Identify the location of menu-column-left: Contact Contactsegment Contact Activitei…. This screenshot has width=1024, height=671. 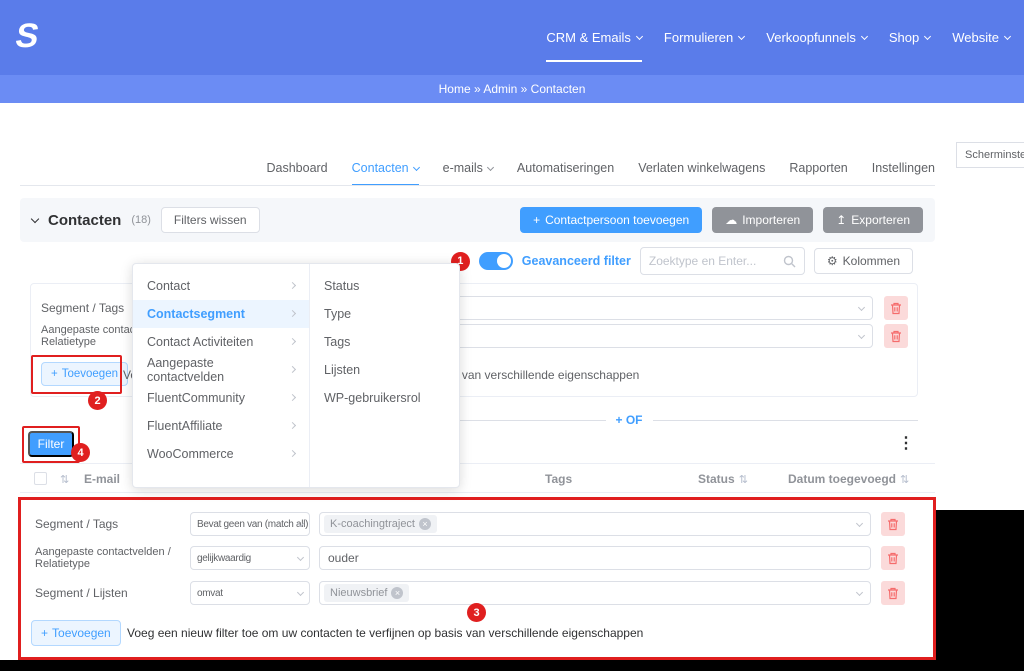
(221, 370).